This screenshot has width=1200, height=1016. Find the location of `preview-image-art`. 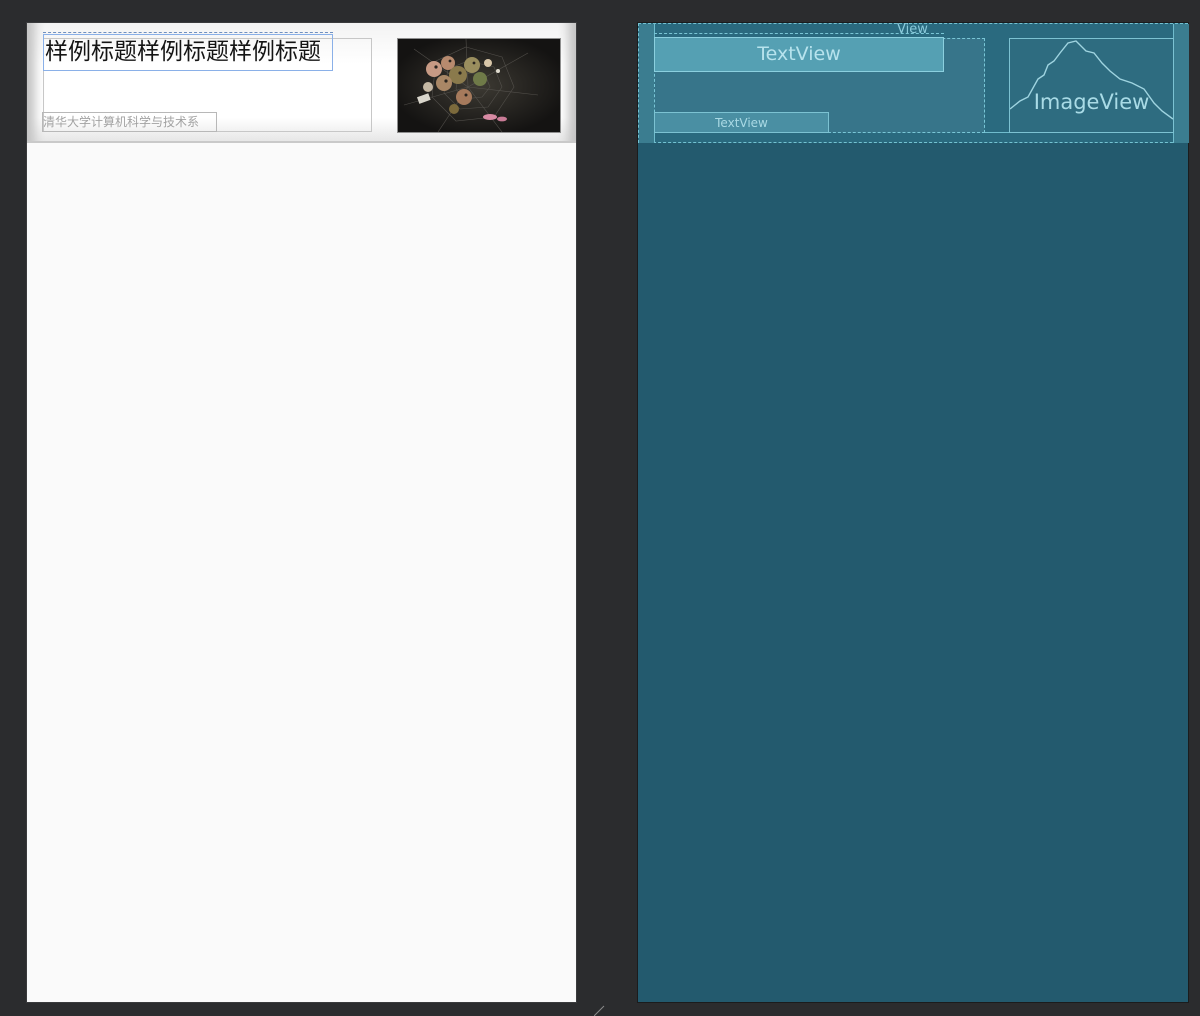

preview-image-art is located at coordinates (479, 85).